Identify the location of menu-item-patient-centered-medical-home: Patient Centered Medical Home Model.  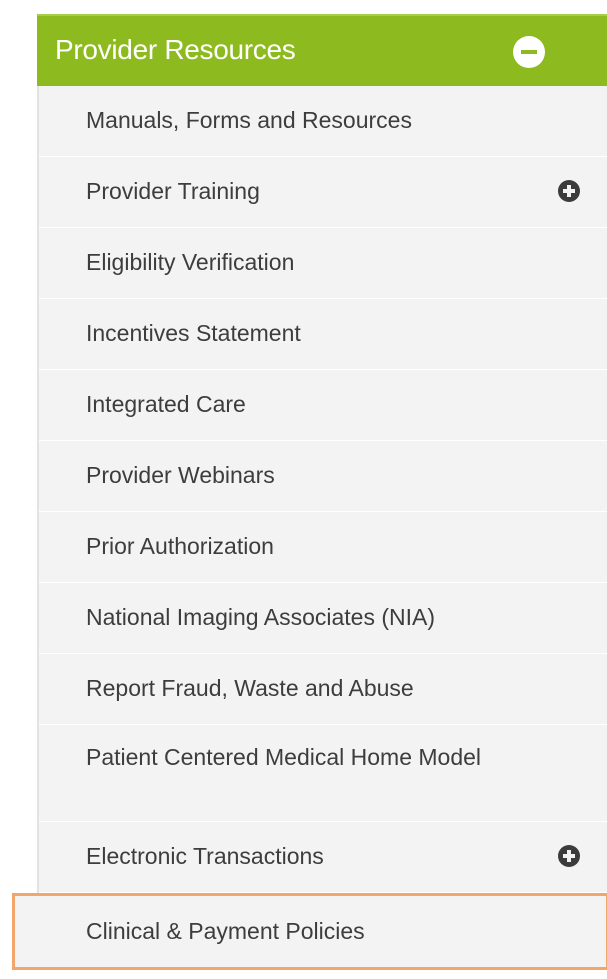
(323, 773).